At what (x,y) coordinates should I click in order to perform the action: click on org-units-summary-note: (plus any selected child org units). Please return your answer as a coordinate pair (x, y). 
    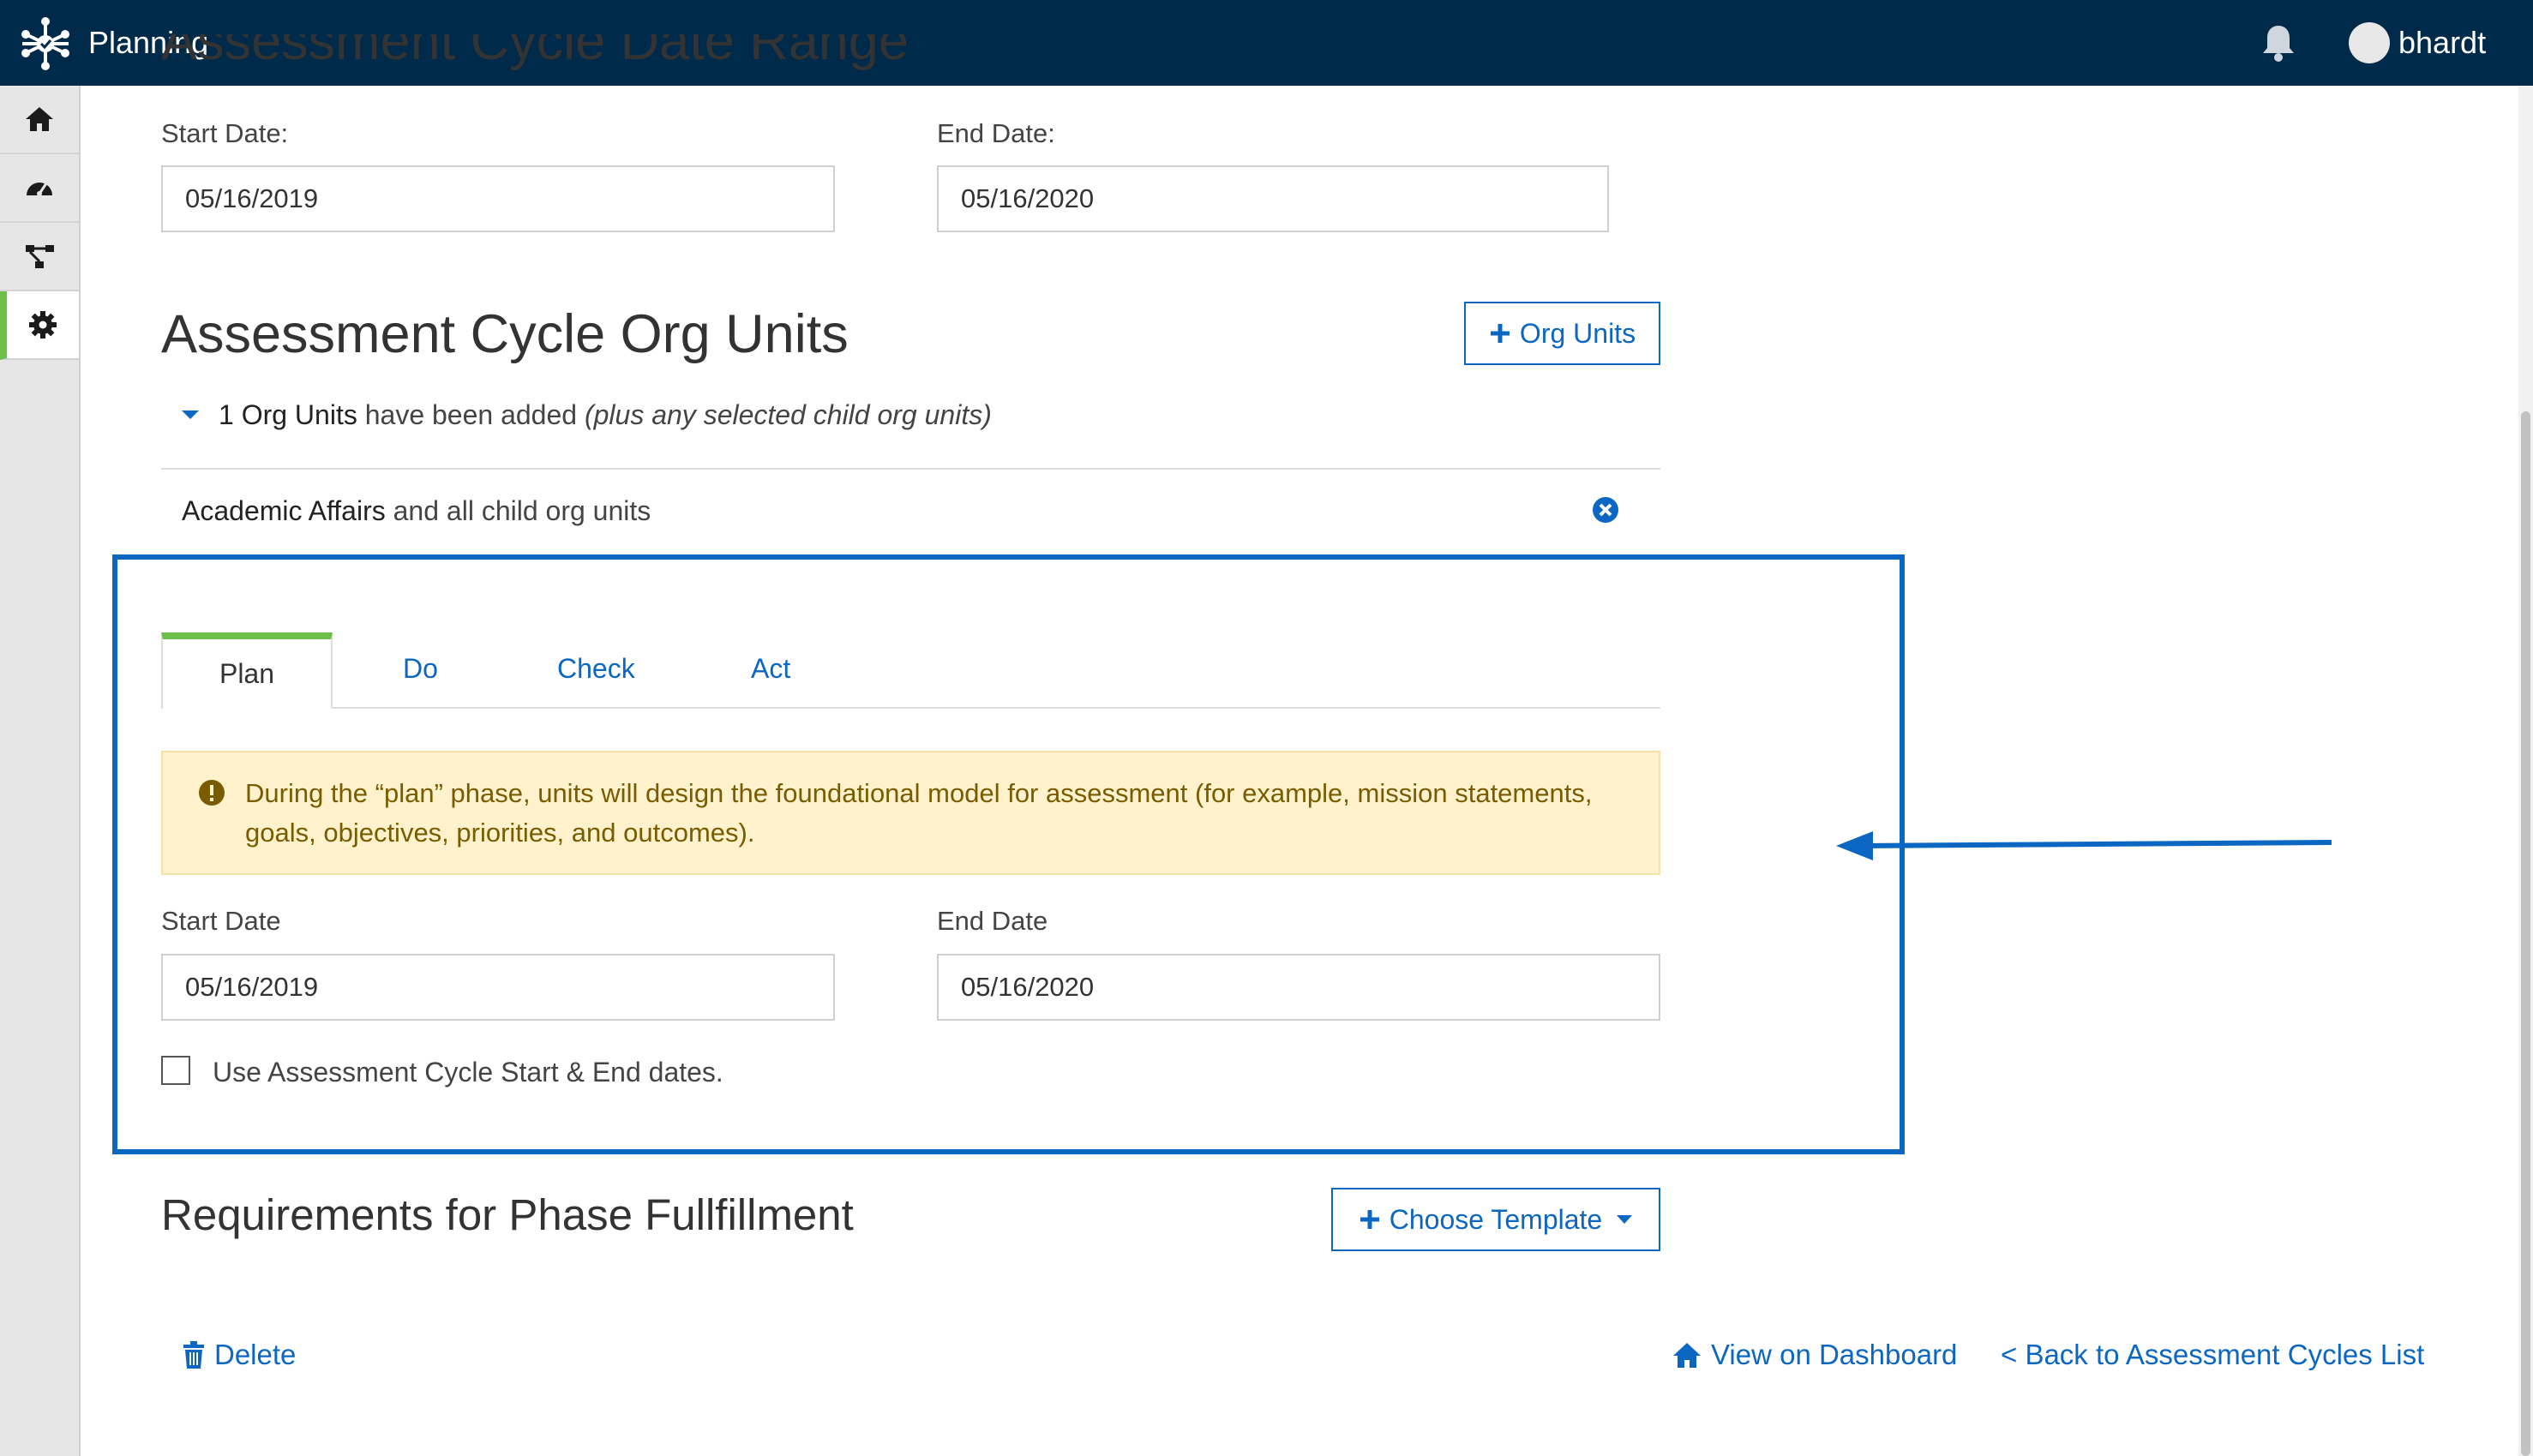
    Looking at the image, I should click on (788, 415).